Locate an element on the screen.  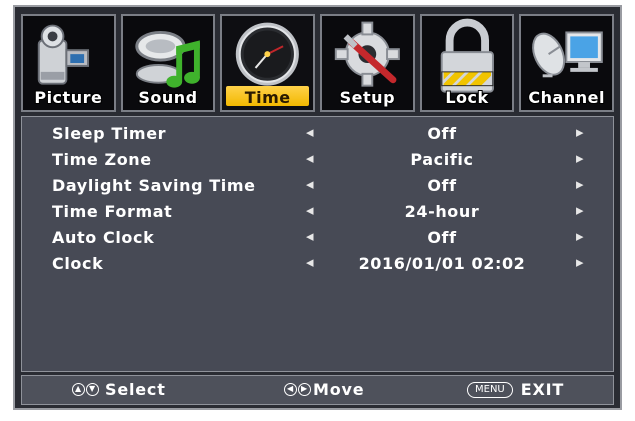
setting-name: Time Format is located at coordinates (112, 211).